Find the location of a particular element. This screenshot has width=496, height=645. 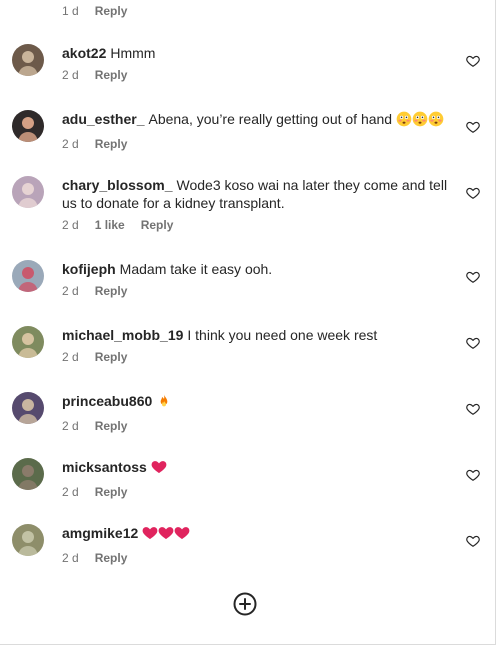

comment-item: akot22 Hmmm 2 d Reply is located at coordinates (247, 74).